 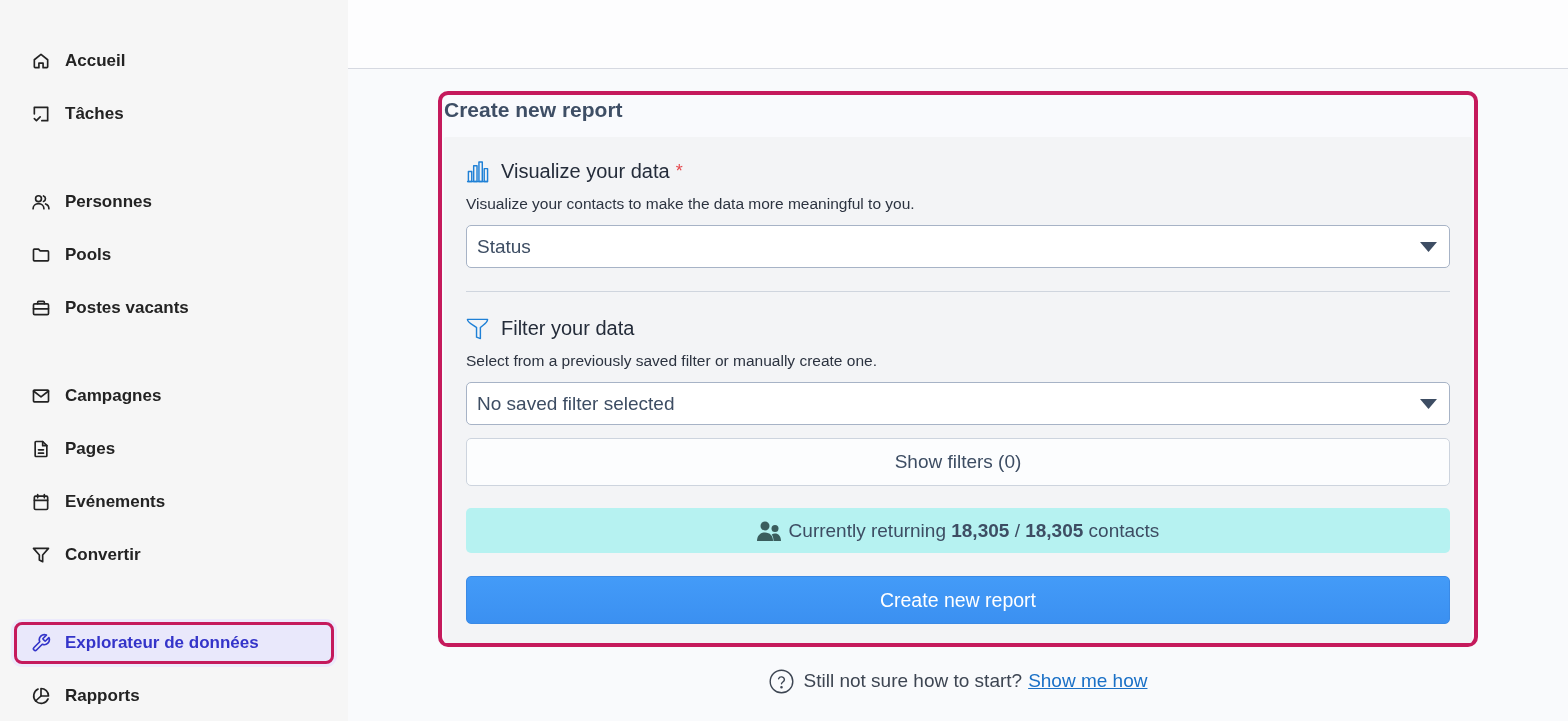 What do you see at coordinates (1088, 681) in the screenshot?
I see `help-link: Show me how` at bounding box center [1088, 681].